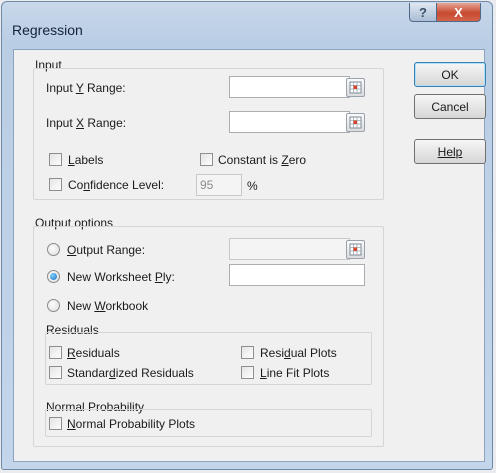  I want to click on help-caption-button: ?, so click(423, 12).